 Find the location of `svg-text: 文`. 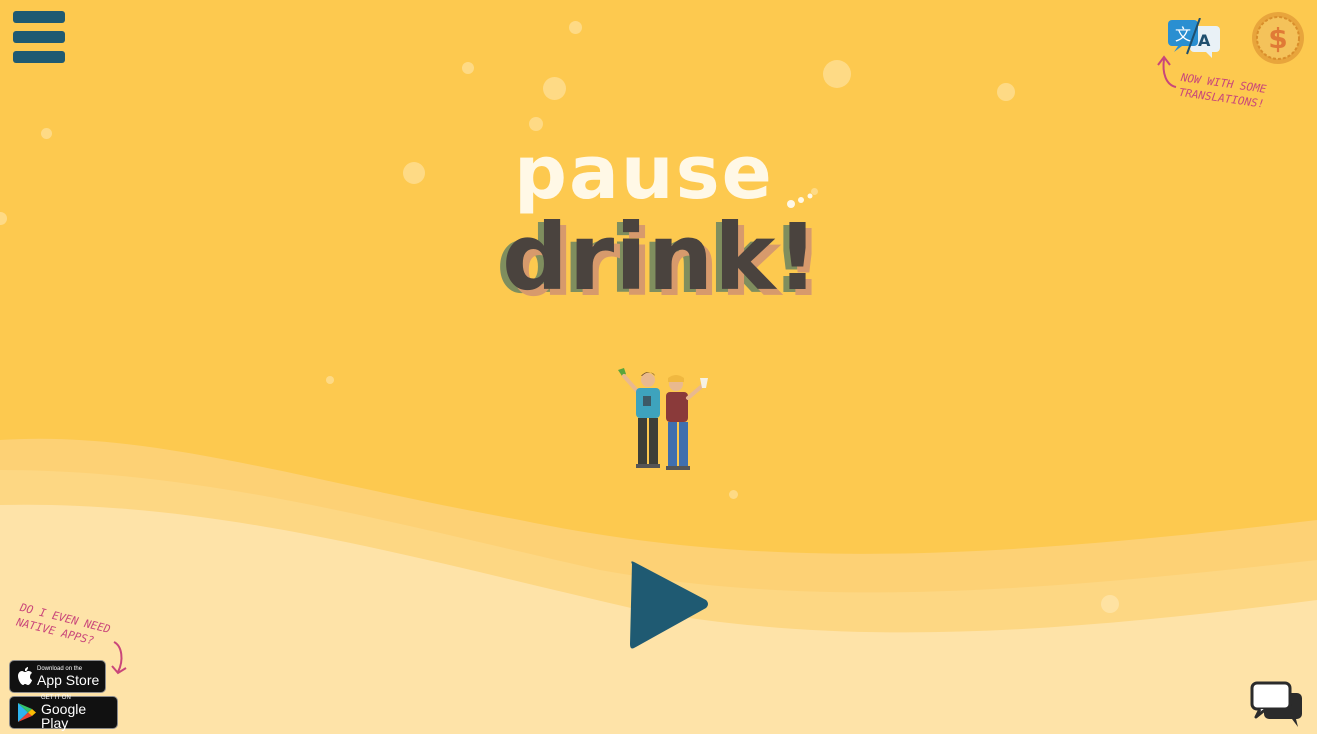

svg-text: 文 is located at coordinates (1183, 34).